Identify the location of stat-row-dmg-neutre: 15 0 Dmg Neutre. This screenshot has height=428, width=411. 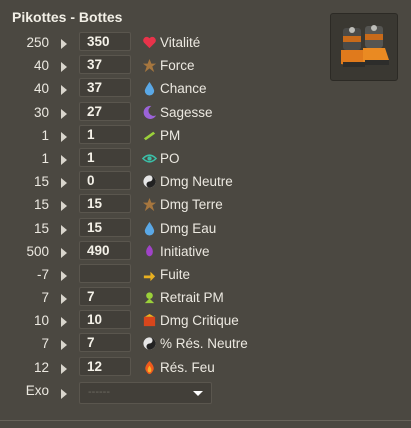
(165, 181).